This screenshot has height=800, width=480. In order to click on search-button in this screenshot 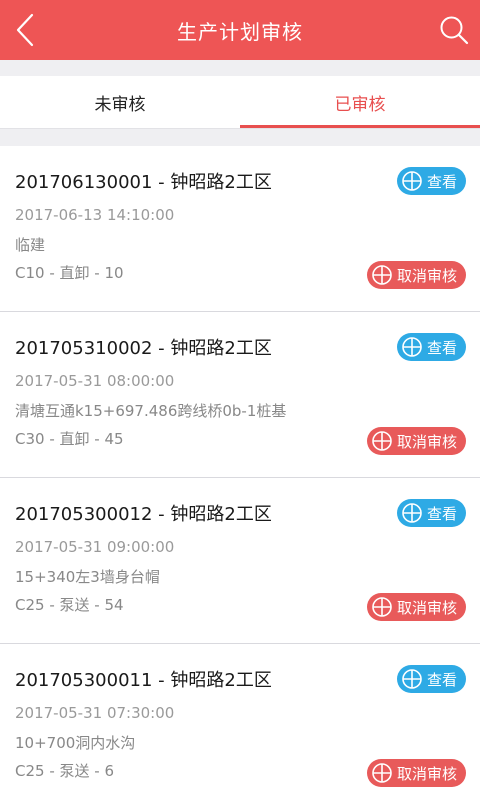, I will do `click(454, 30)`.